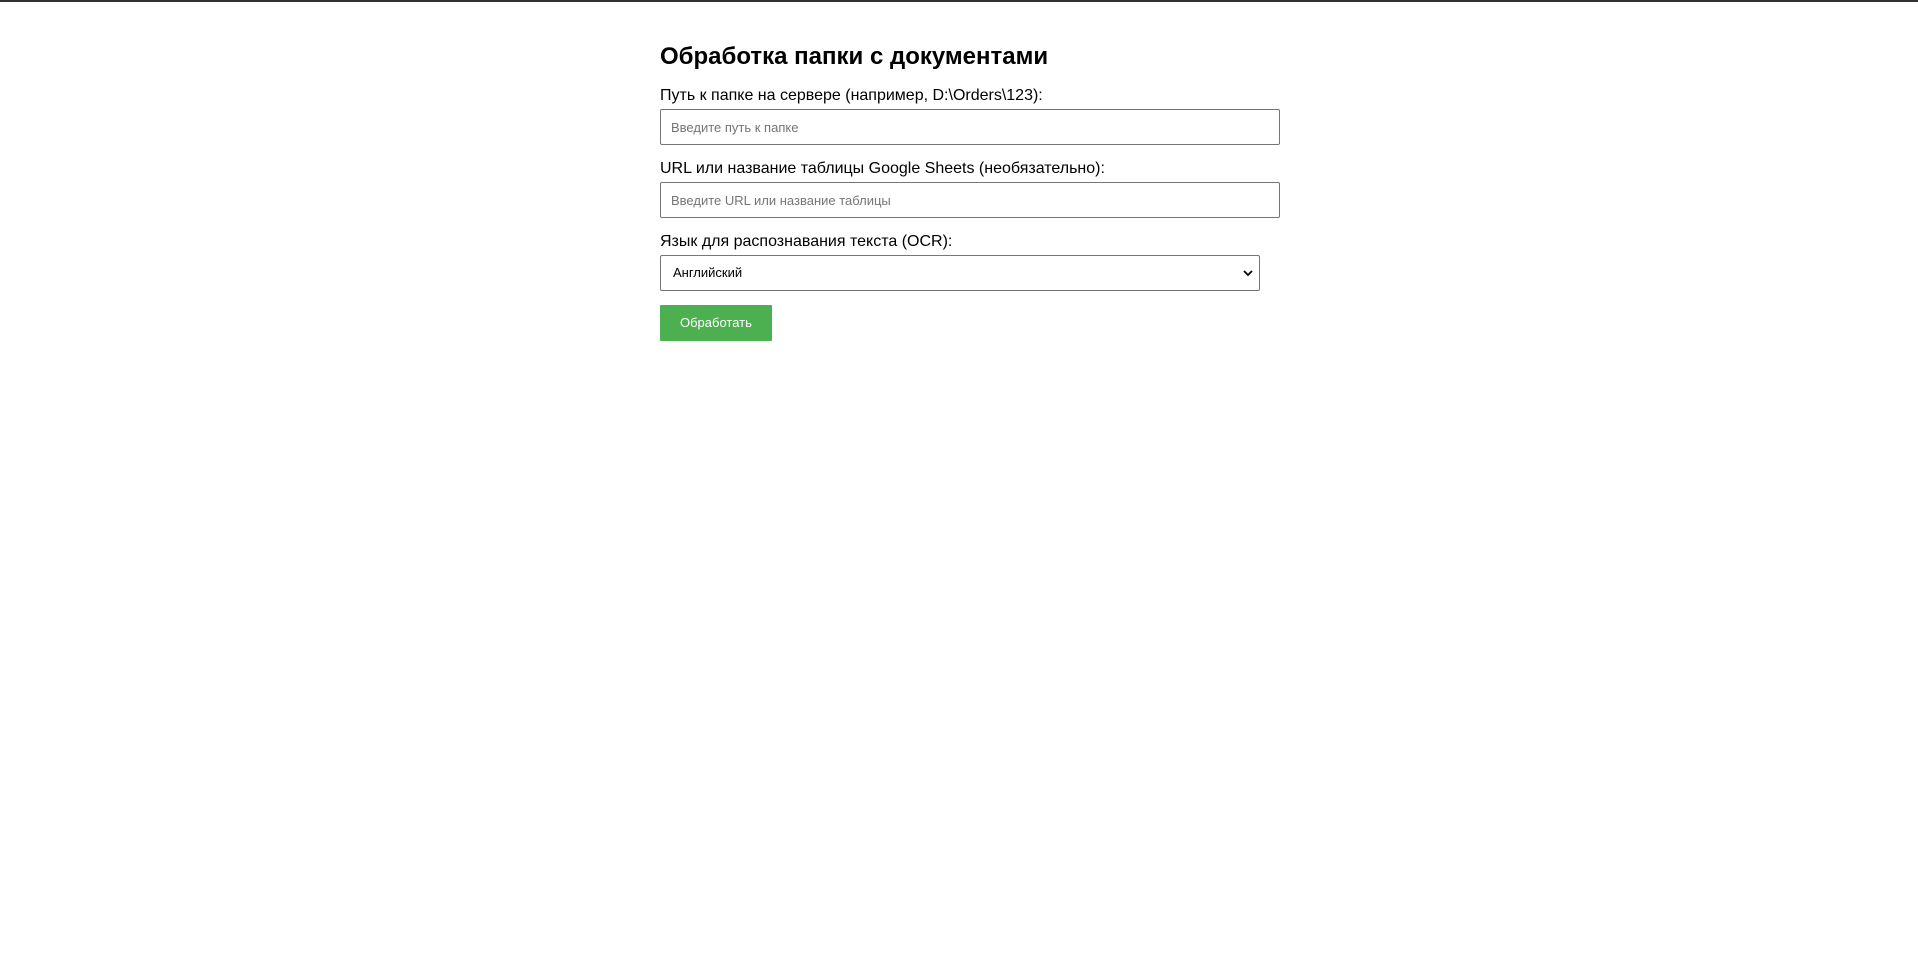  Describe the element at coordinates (1248, 273) in the screenshot. I see `chevron-down-icon` at that location.